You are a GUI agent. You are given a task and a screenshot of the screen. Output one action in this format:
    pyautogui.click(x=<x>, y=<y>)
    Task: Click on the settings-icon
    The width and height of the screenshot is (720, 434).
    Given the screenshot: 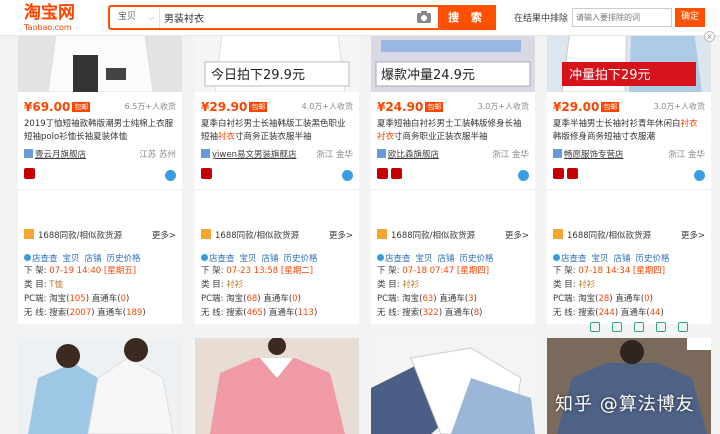 What is the action you would take?
    pyautogui.click(x=683, y=327)
    